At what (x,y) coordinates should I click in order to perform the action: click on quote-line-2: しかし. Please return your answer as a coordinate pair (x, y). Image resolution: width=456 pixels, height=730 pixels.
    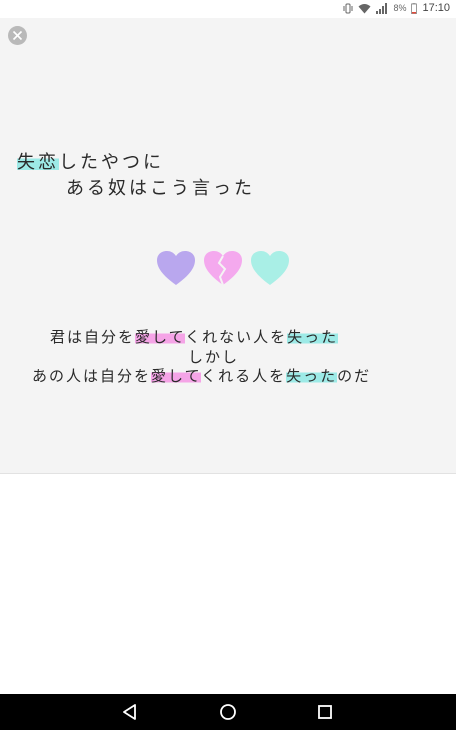
    Looking at the image, I should click on (214, 357).